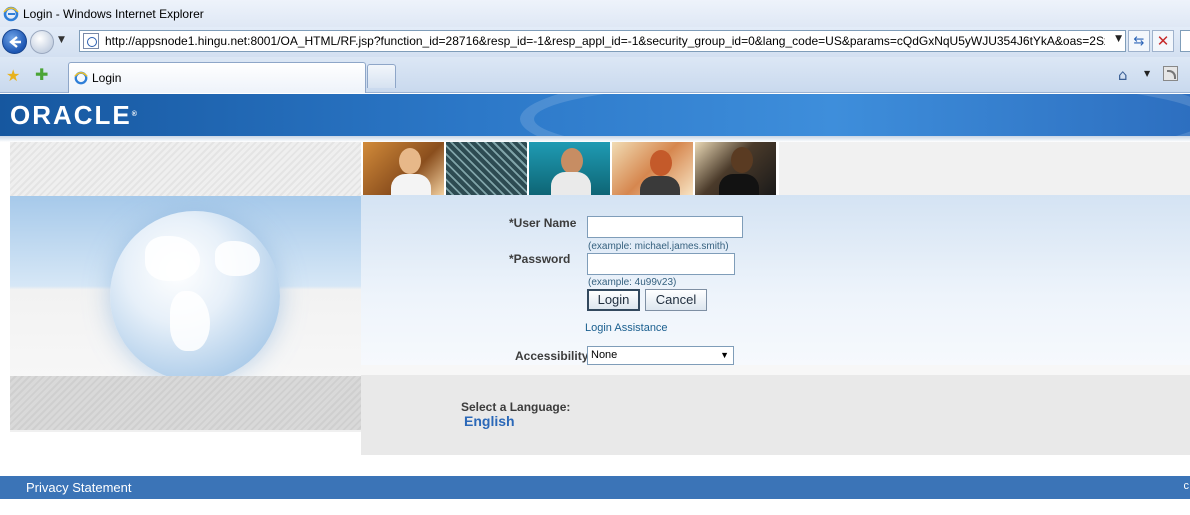 The height and width of the screenshot is (515, 1190). Describe the element at coordinates (665, 227) in the screenshot. I see `user-name-input` at that location.